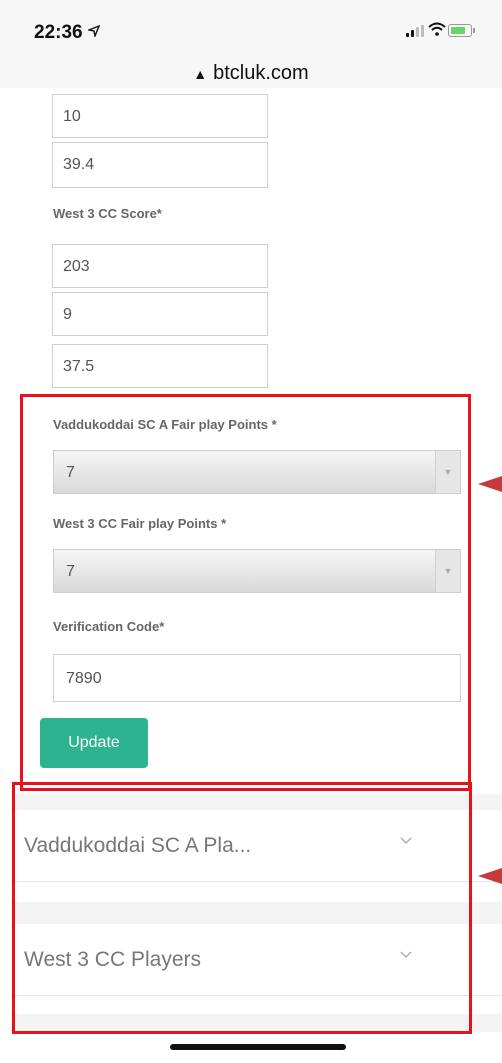  Describe the element at coordinates (58, 32) in the screenshot. I see `status-time: 22:36` at that location.